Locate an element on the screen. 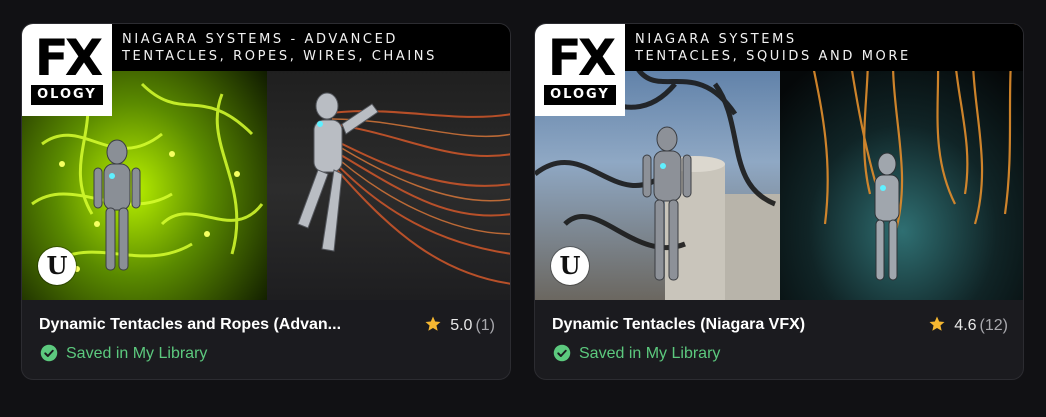  banner-line-2: TENTACLES, ROPES, WIRES, CHAINS is located at coordinates (279, 56).